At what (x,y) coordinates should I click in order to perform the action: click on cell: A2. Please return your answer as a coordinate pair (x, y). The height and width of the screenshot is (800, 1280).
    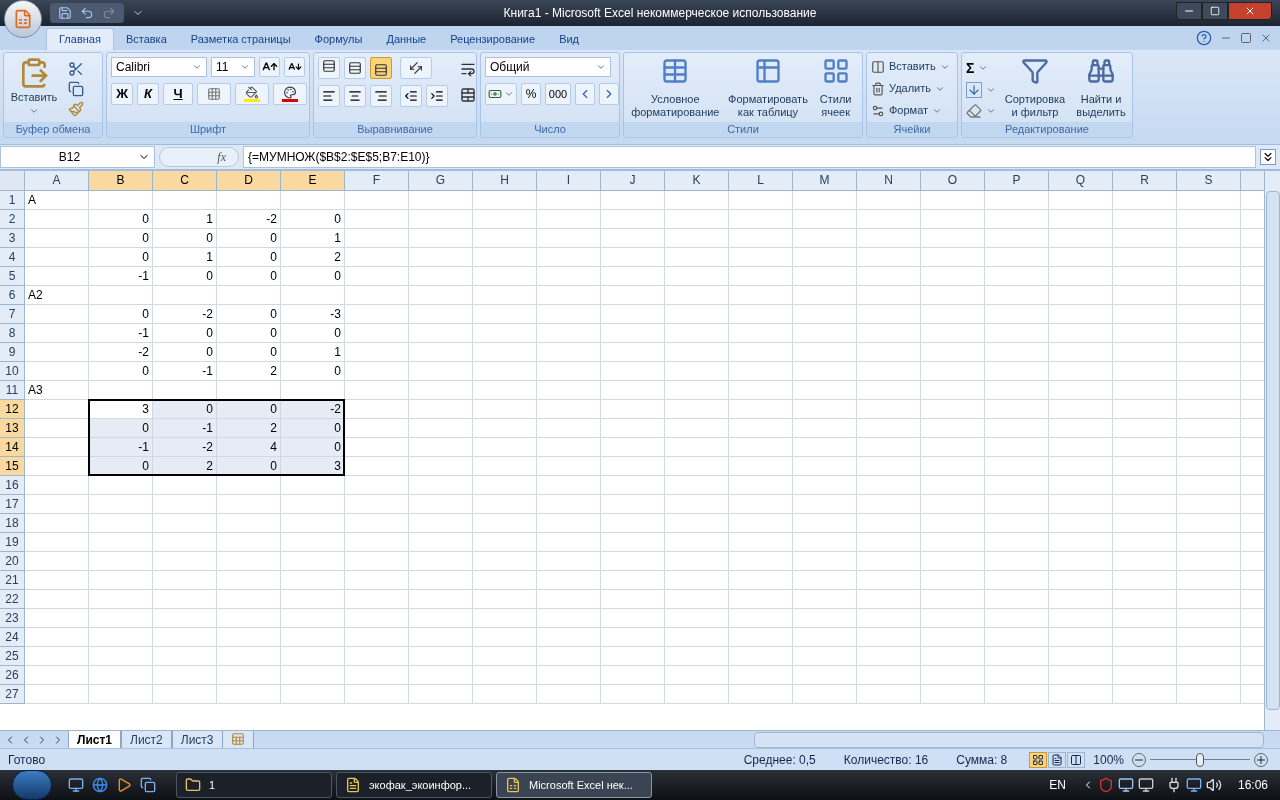
    Looking at the image, I should click on (57, 295).